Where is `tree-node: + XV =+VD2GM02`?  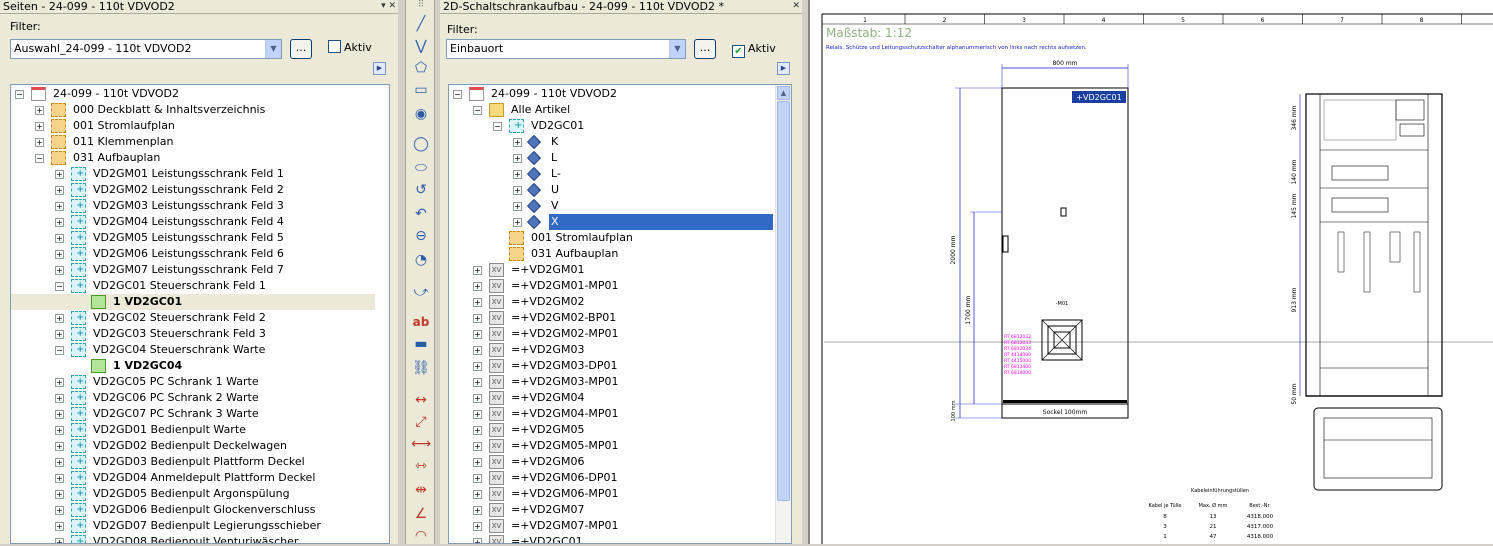 tree-node: + XV =+VD2GM02 is located at coordinates (613, 302).